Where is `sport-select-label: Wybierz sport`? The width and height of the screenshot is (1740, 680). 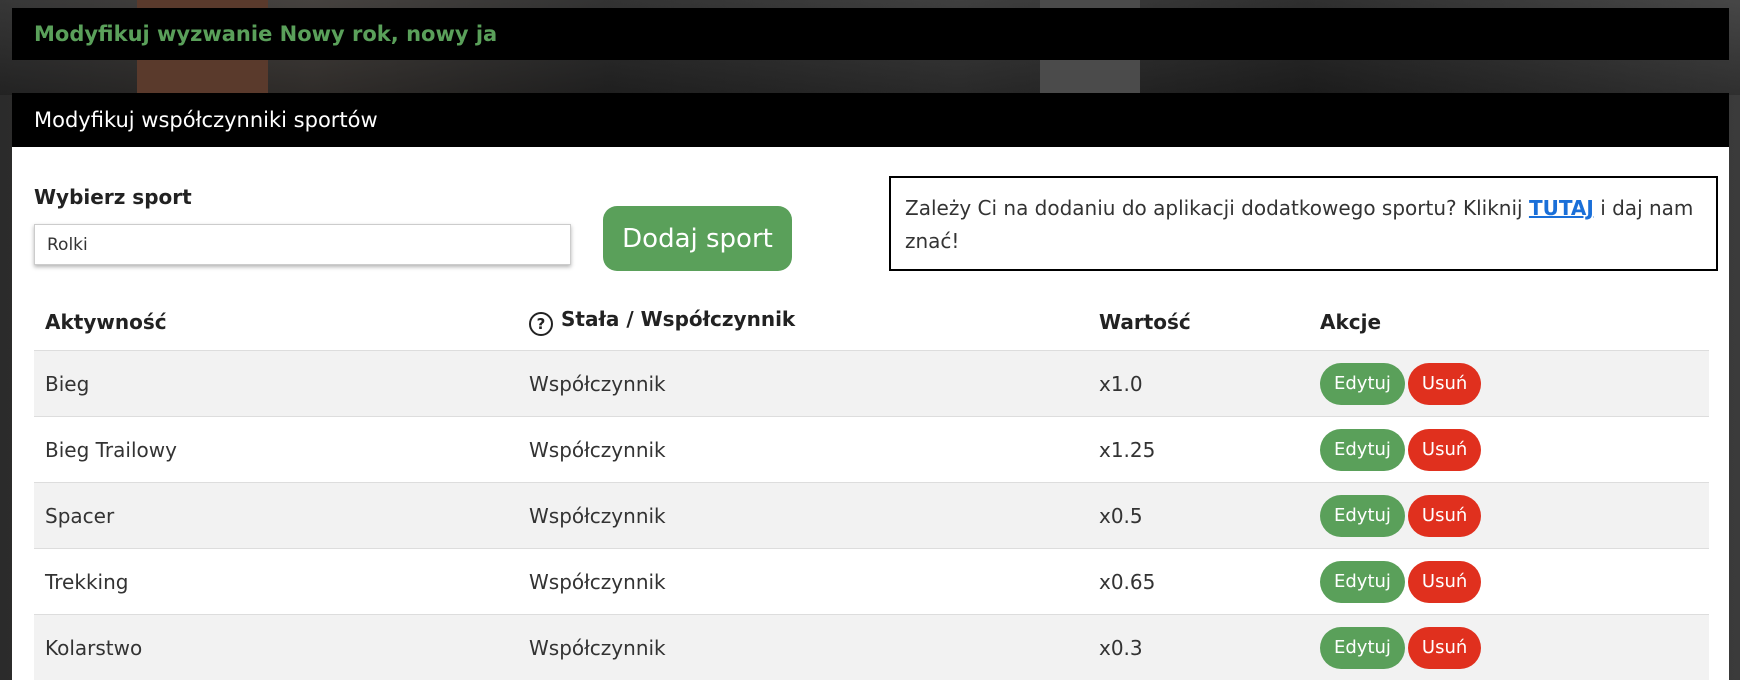 sport-select-label: Wybierz sport is located at coordinates (113, 197).